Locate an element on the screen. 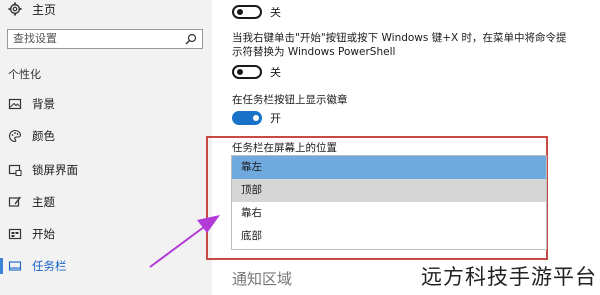 This screenshot has width=600, height=295. toggle-row-powershell: 关 is located at coordinates (256, 72).